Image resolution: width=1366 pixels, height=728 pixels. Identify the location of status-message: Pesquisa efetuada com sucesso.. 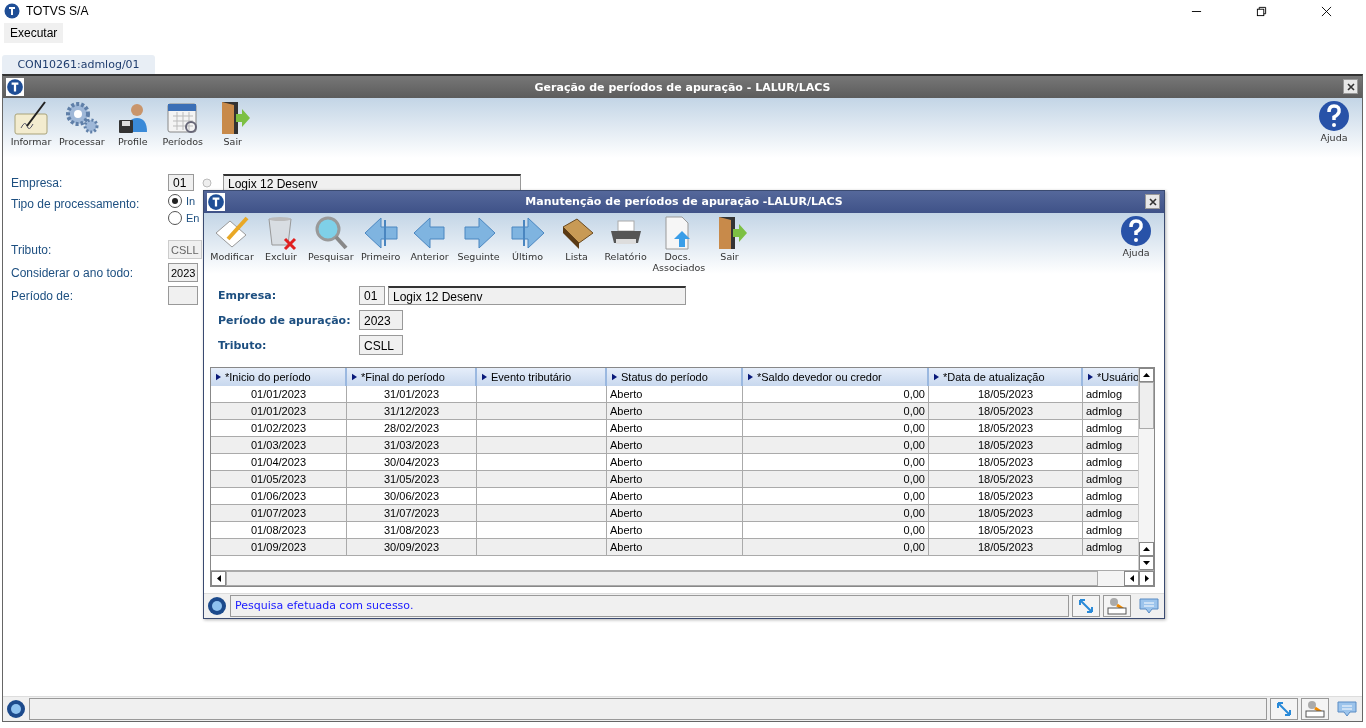
(649, 606).